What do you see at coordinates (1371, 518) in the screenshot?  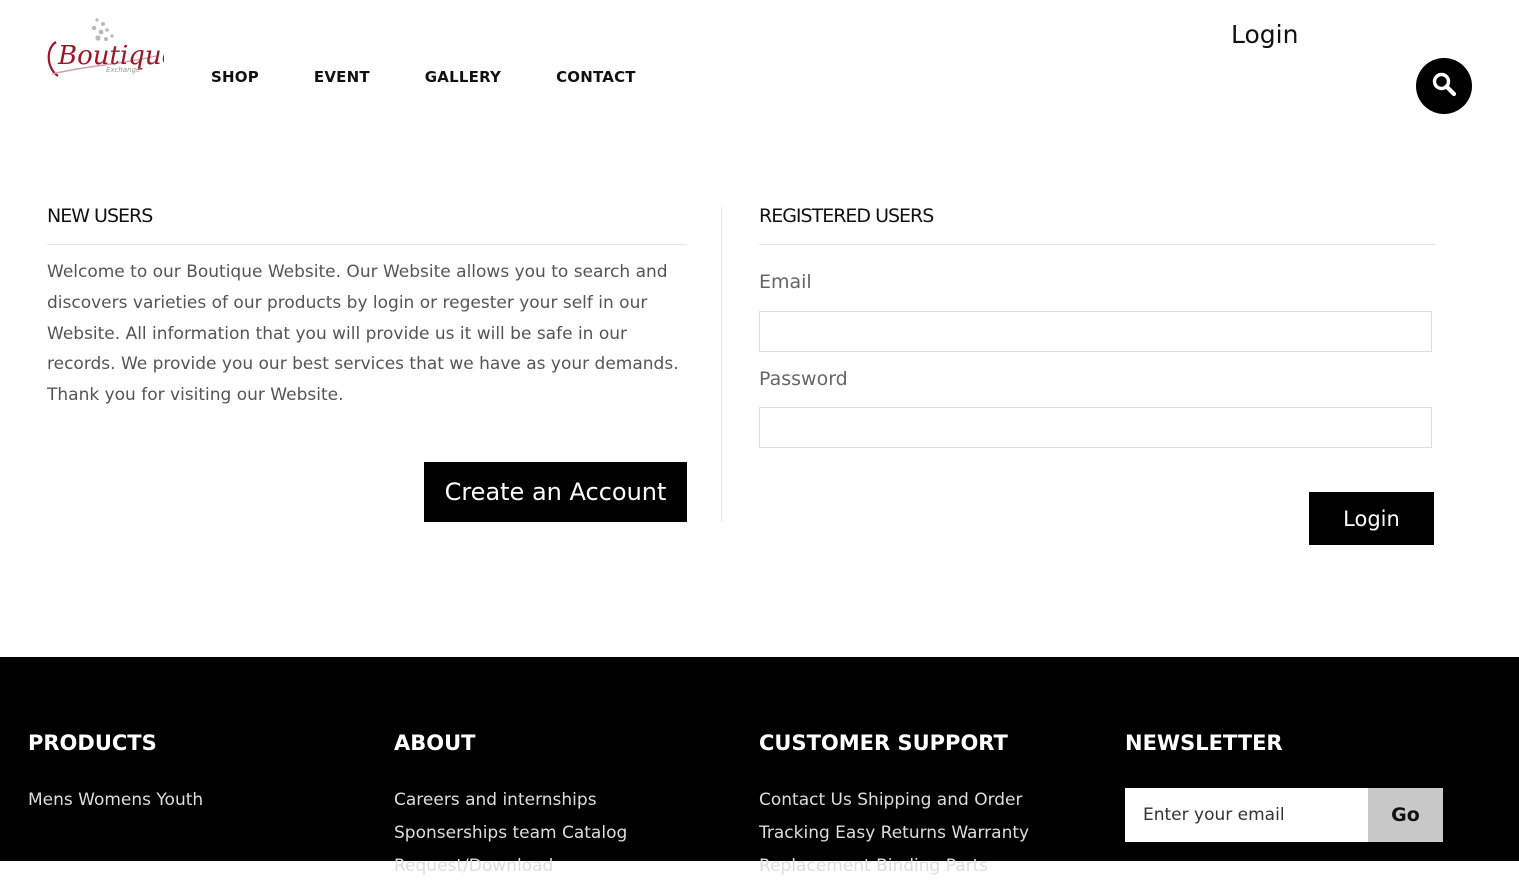 I see `login-button: Login` at bounding box center [1371, 518].